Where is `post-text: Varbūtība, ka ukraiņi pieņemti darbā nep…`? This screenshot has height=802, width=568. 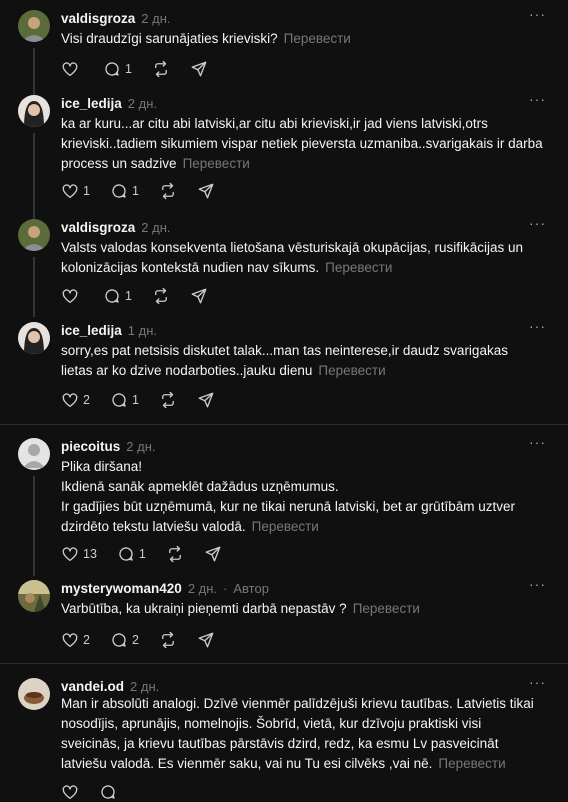
post-text: Varbūtība, ka ukraiņi pieņemti darbā nep… is located at coordinates (302, 609).